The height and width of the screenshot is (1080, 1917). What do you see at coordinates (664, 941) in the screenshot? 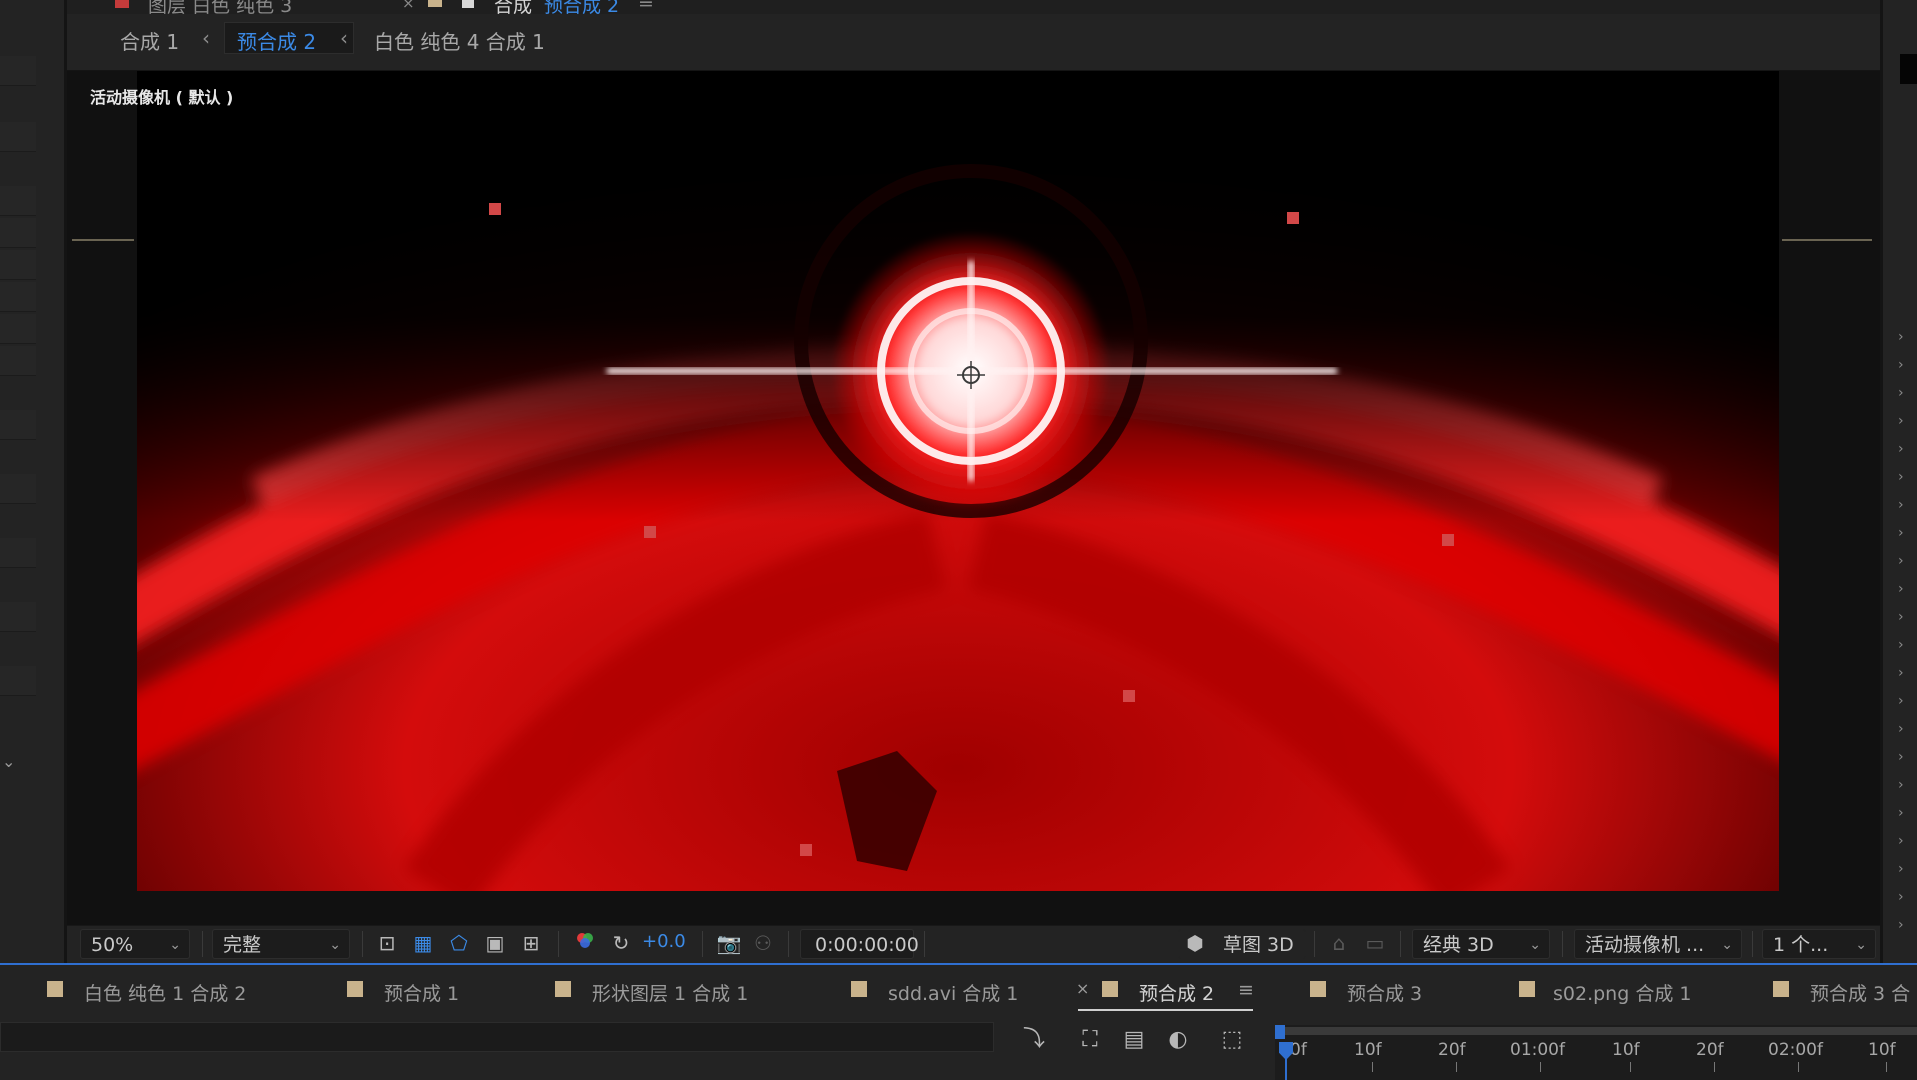
I see `exposure-value: +0.0` at bounding box center [664, 941].